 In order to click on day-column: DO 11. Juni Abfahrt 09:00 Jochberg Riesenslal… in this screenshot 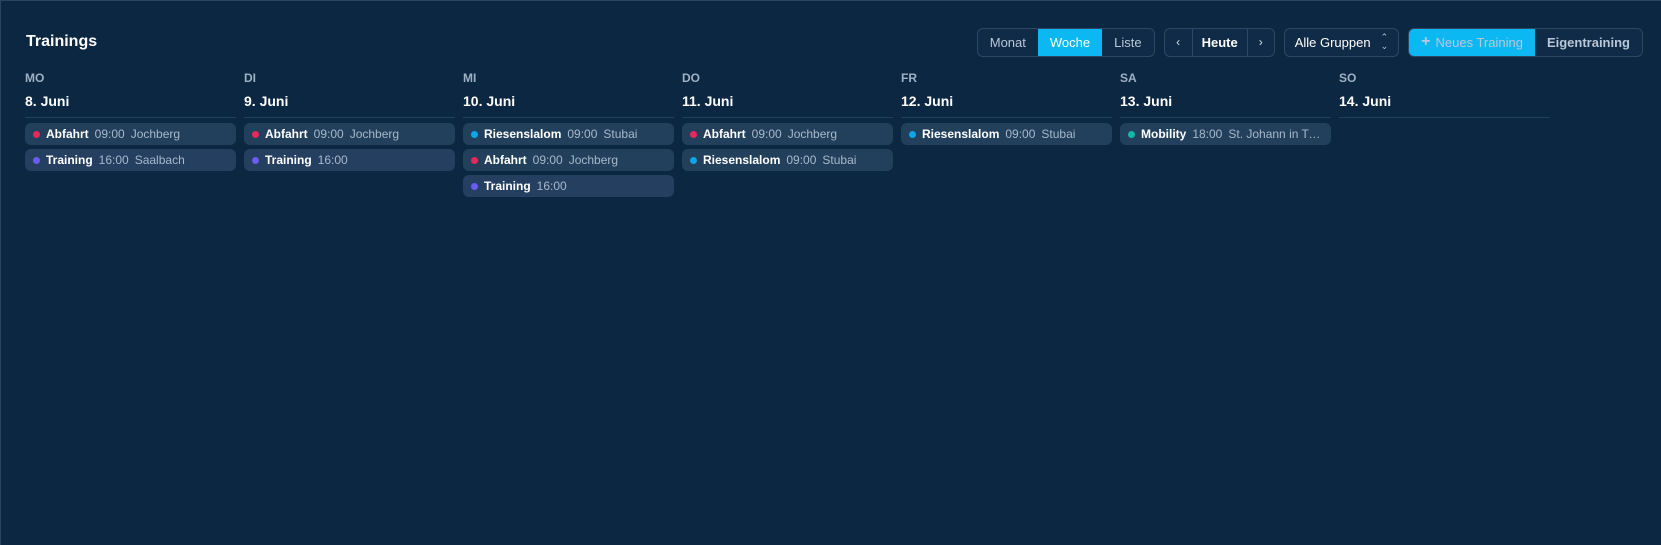, I will do `click(787, 136)`.